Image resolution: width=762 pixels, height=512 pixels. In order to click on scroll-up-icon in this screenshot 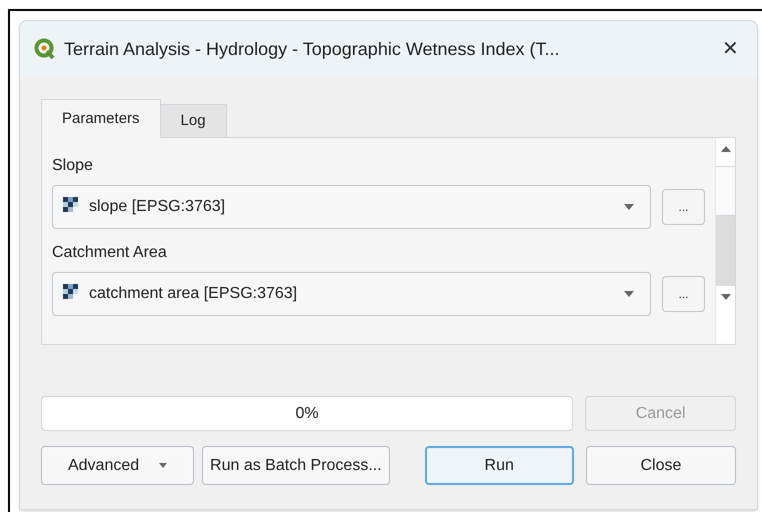, I will do `click(725, 149)`.